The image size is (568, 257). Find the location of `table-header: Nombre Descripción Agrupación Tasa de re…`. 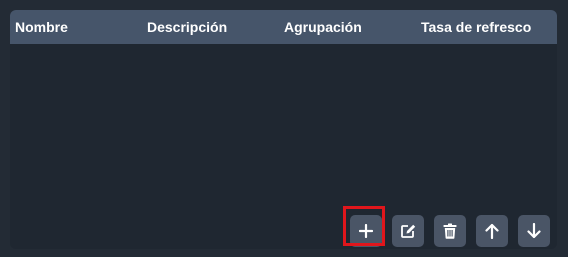

table-header: Nombre Descripción Agrupación Tasa de re… is located at coordinates (283, 27).